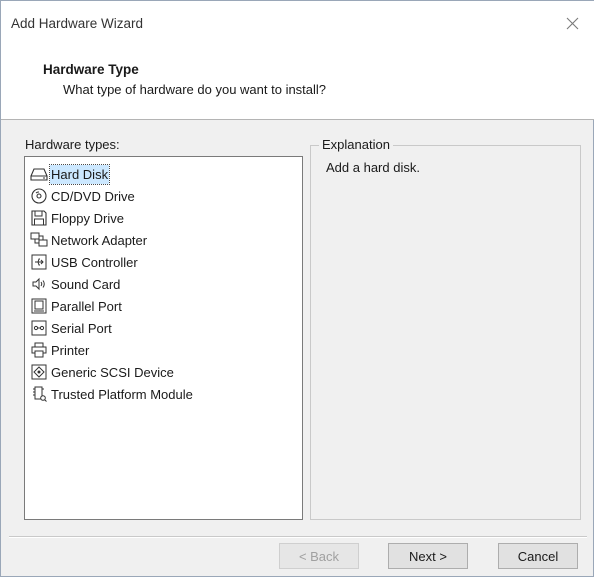 The image size is (594, 577). Describe the element at coordinates (297, 27) in the screenshot. I see `title-bar: Add Hardware Wizard` at that location.